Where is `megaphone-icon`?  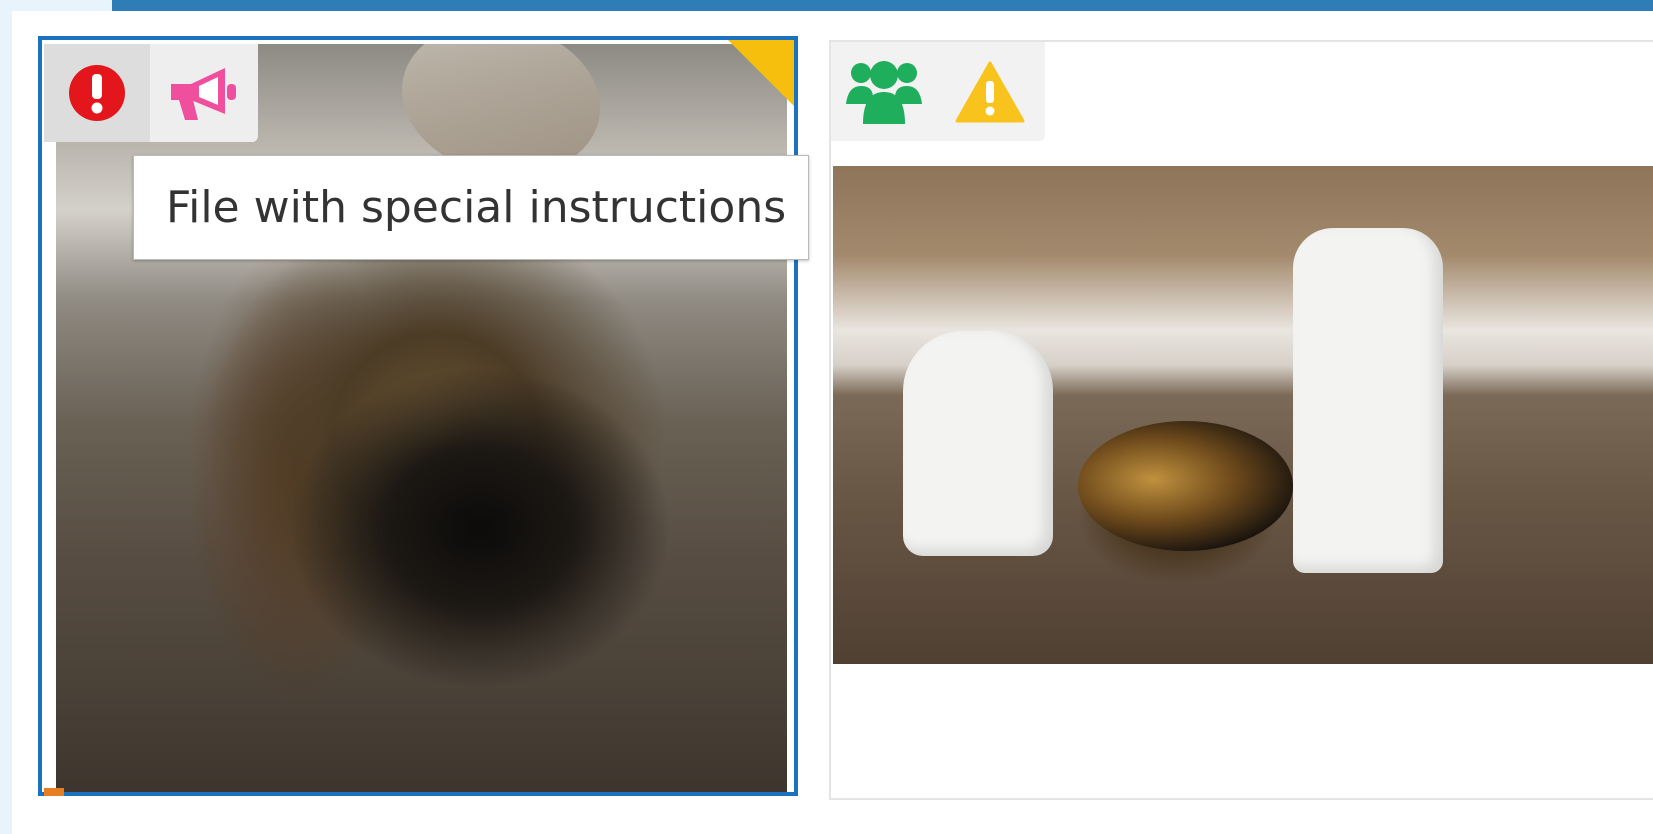
megaphone-icon is located at coordinates (203, 94).